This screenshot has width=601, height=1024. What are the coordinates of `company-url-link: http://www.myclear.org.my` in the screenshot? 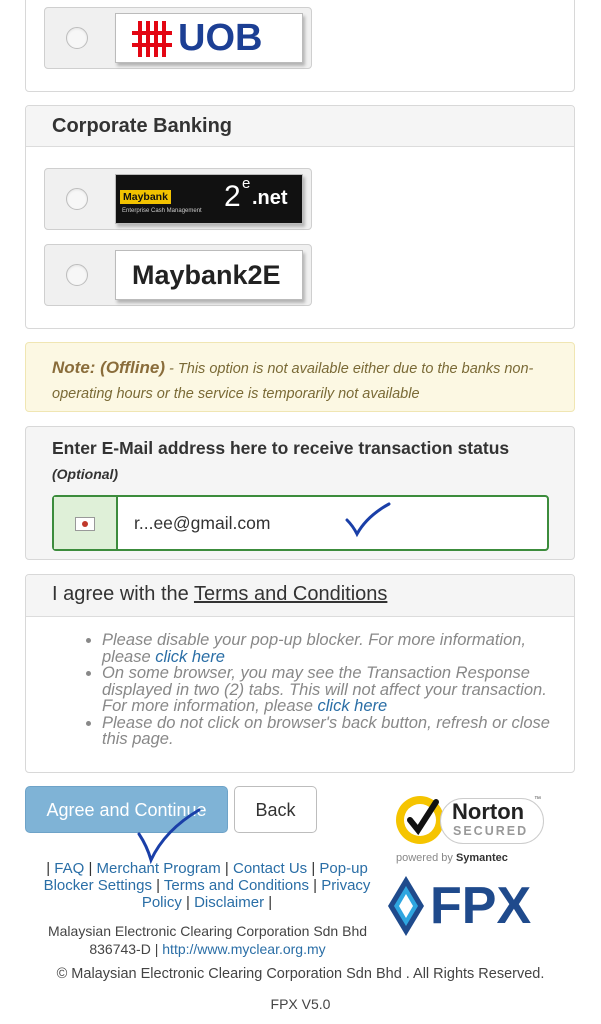 It's located at (243, 949).